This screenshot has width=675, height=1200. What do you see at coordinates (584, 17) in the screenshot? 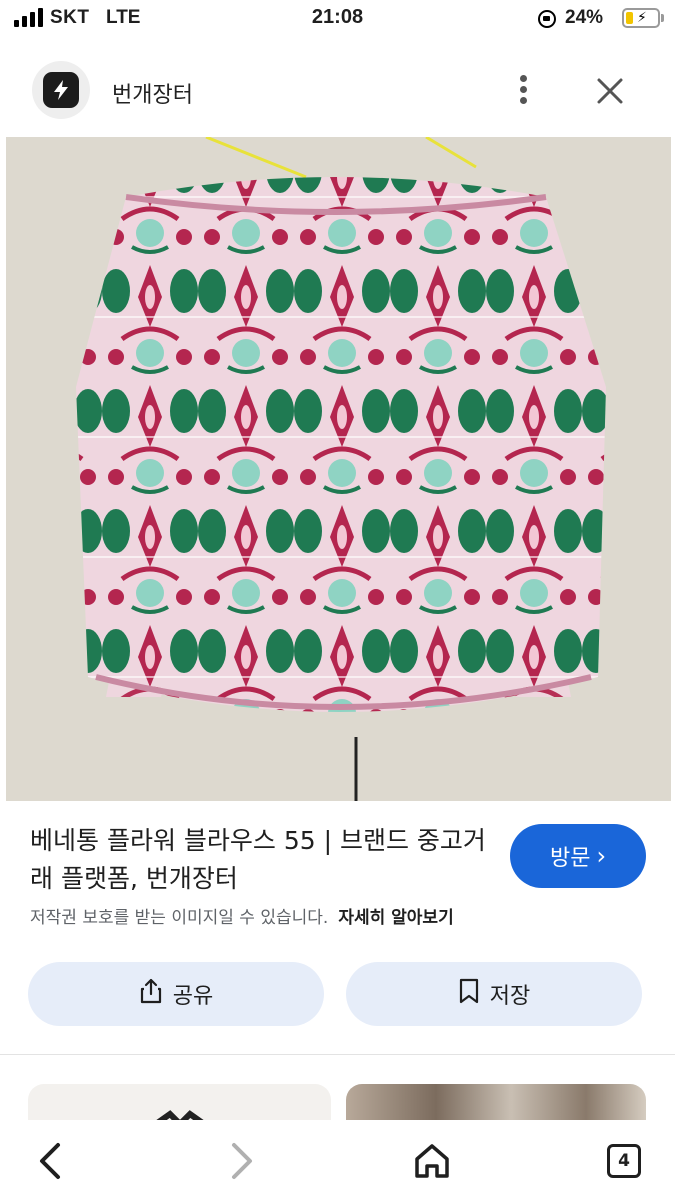
I see `battery-percent: 24%` at bounding box center [584, 17].